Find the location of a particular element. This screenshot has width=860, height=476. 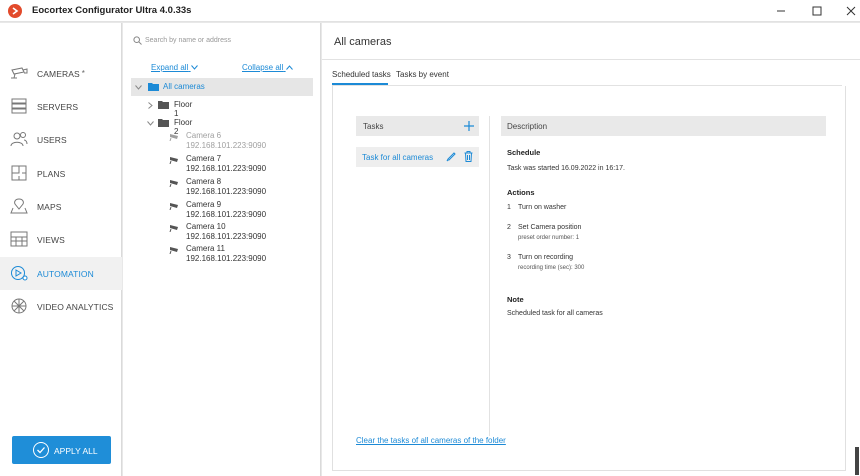

search-input: Search by name or address is located at coordinates (223, 42).